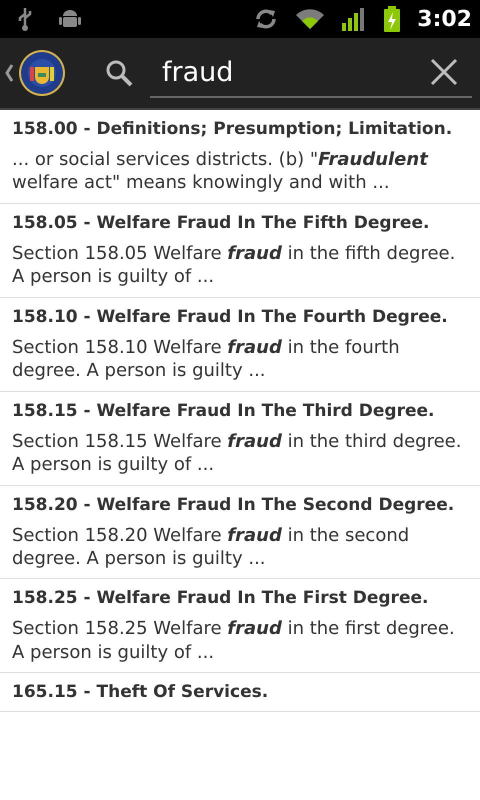 Image resolution: width=480 pixels, height=800 pixels. What do you see at coordinates (221, 598) in the screenshot?
I see `result-title: 158.25 - Welfare Fraud In The First Degree.` at bounding box center [221, 598].